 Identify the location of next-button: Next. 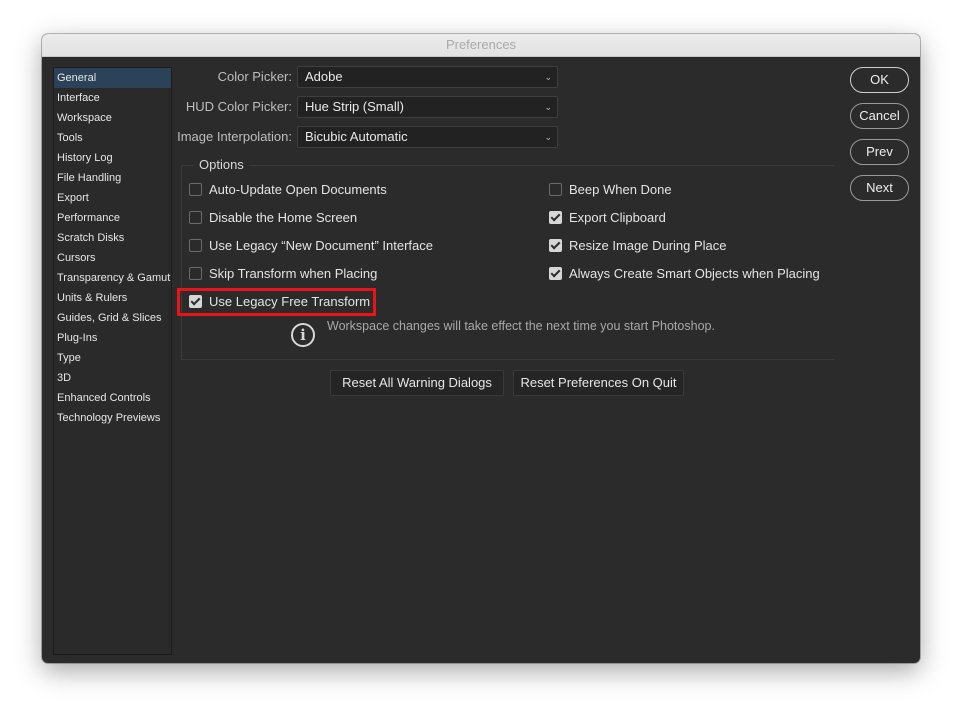
(879, 188).